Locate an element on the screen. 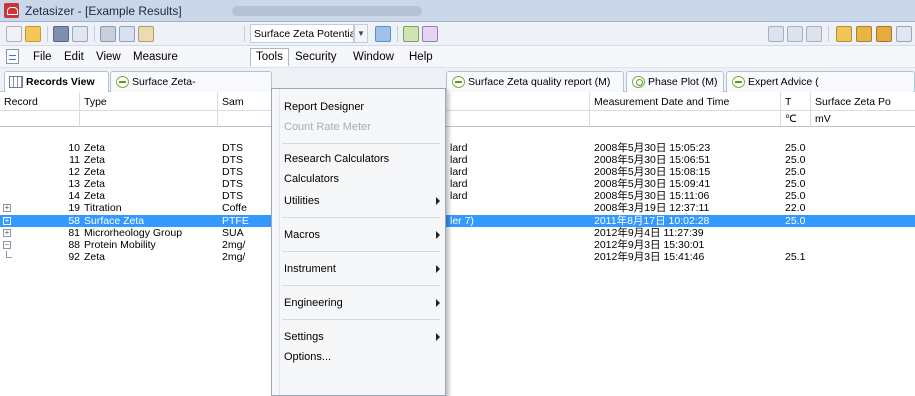 This screenshot has height=396, width=915. datetime-cell: 2008年5月30日 15:06:51 is located at coordinates (652, 160).